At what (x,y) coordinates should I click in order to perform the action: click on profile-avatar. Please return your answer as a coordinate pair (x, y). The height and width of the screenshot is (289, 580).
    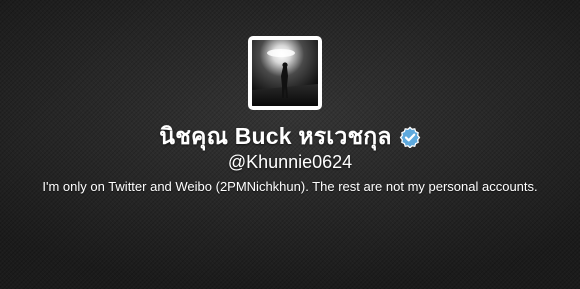
    Looking at the image, I should click on (285, 73).